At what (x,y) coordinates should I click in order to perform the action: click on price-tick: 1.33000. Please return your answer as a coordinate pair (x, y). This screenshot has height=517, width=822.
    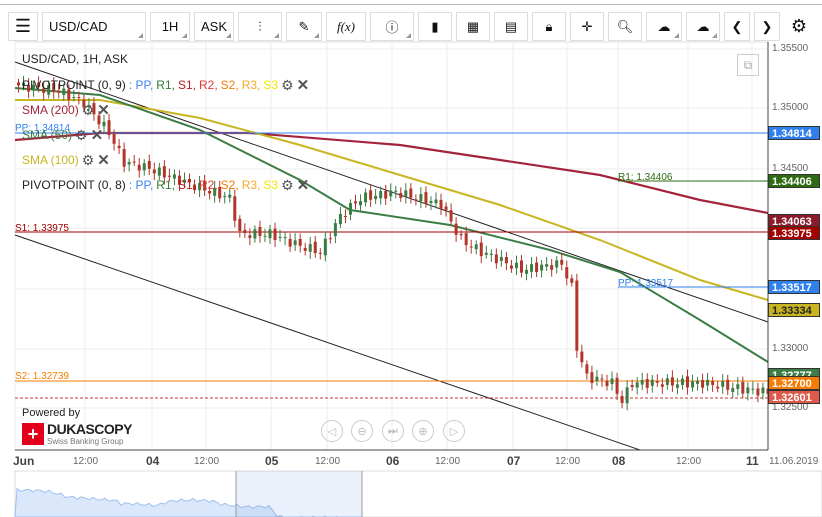
    Looking at the image, I should click on (790, 348).